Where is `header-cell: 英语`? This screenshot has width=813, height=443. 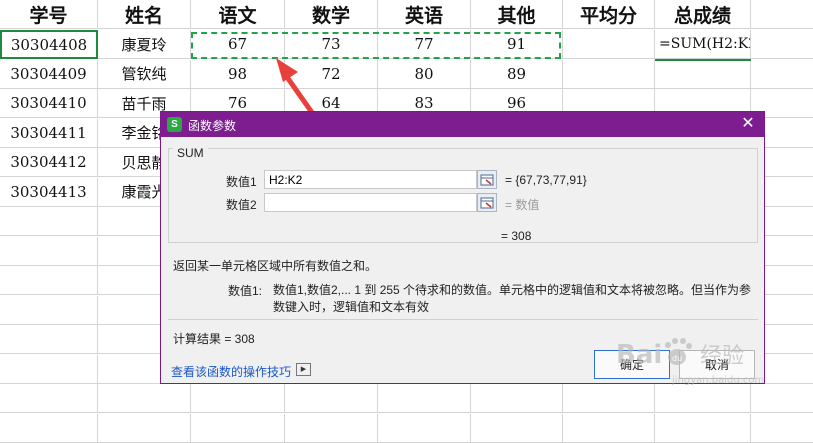 header-cell: 英语 is located at coordinates (424, 14).